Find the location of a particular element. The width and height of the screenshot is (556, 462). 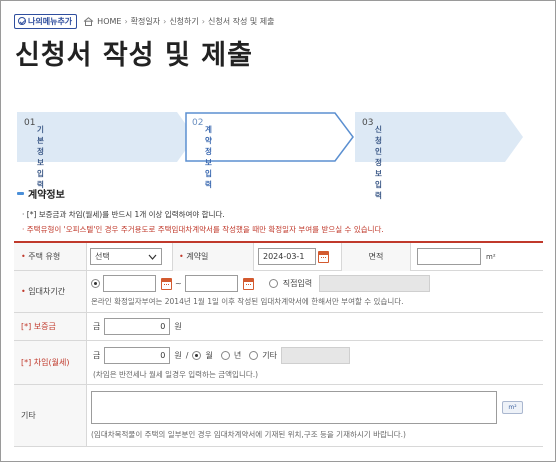

contract-date-label: • 계약일 is located at coordinates (213, 256).